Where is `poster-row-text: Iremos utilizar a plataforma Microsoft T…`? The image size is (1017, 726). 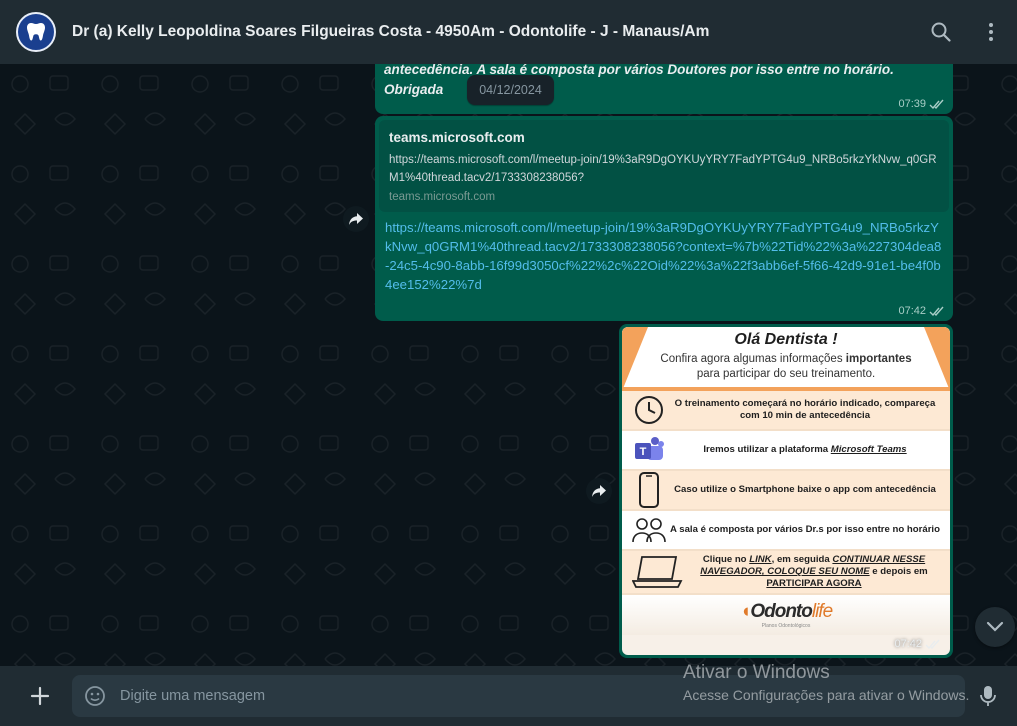 poster-row-text: Iremos utilizar a plataforma Microsoft T… is located at coordinates (805, 450).